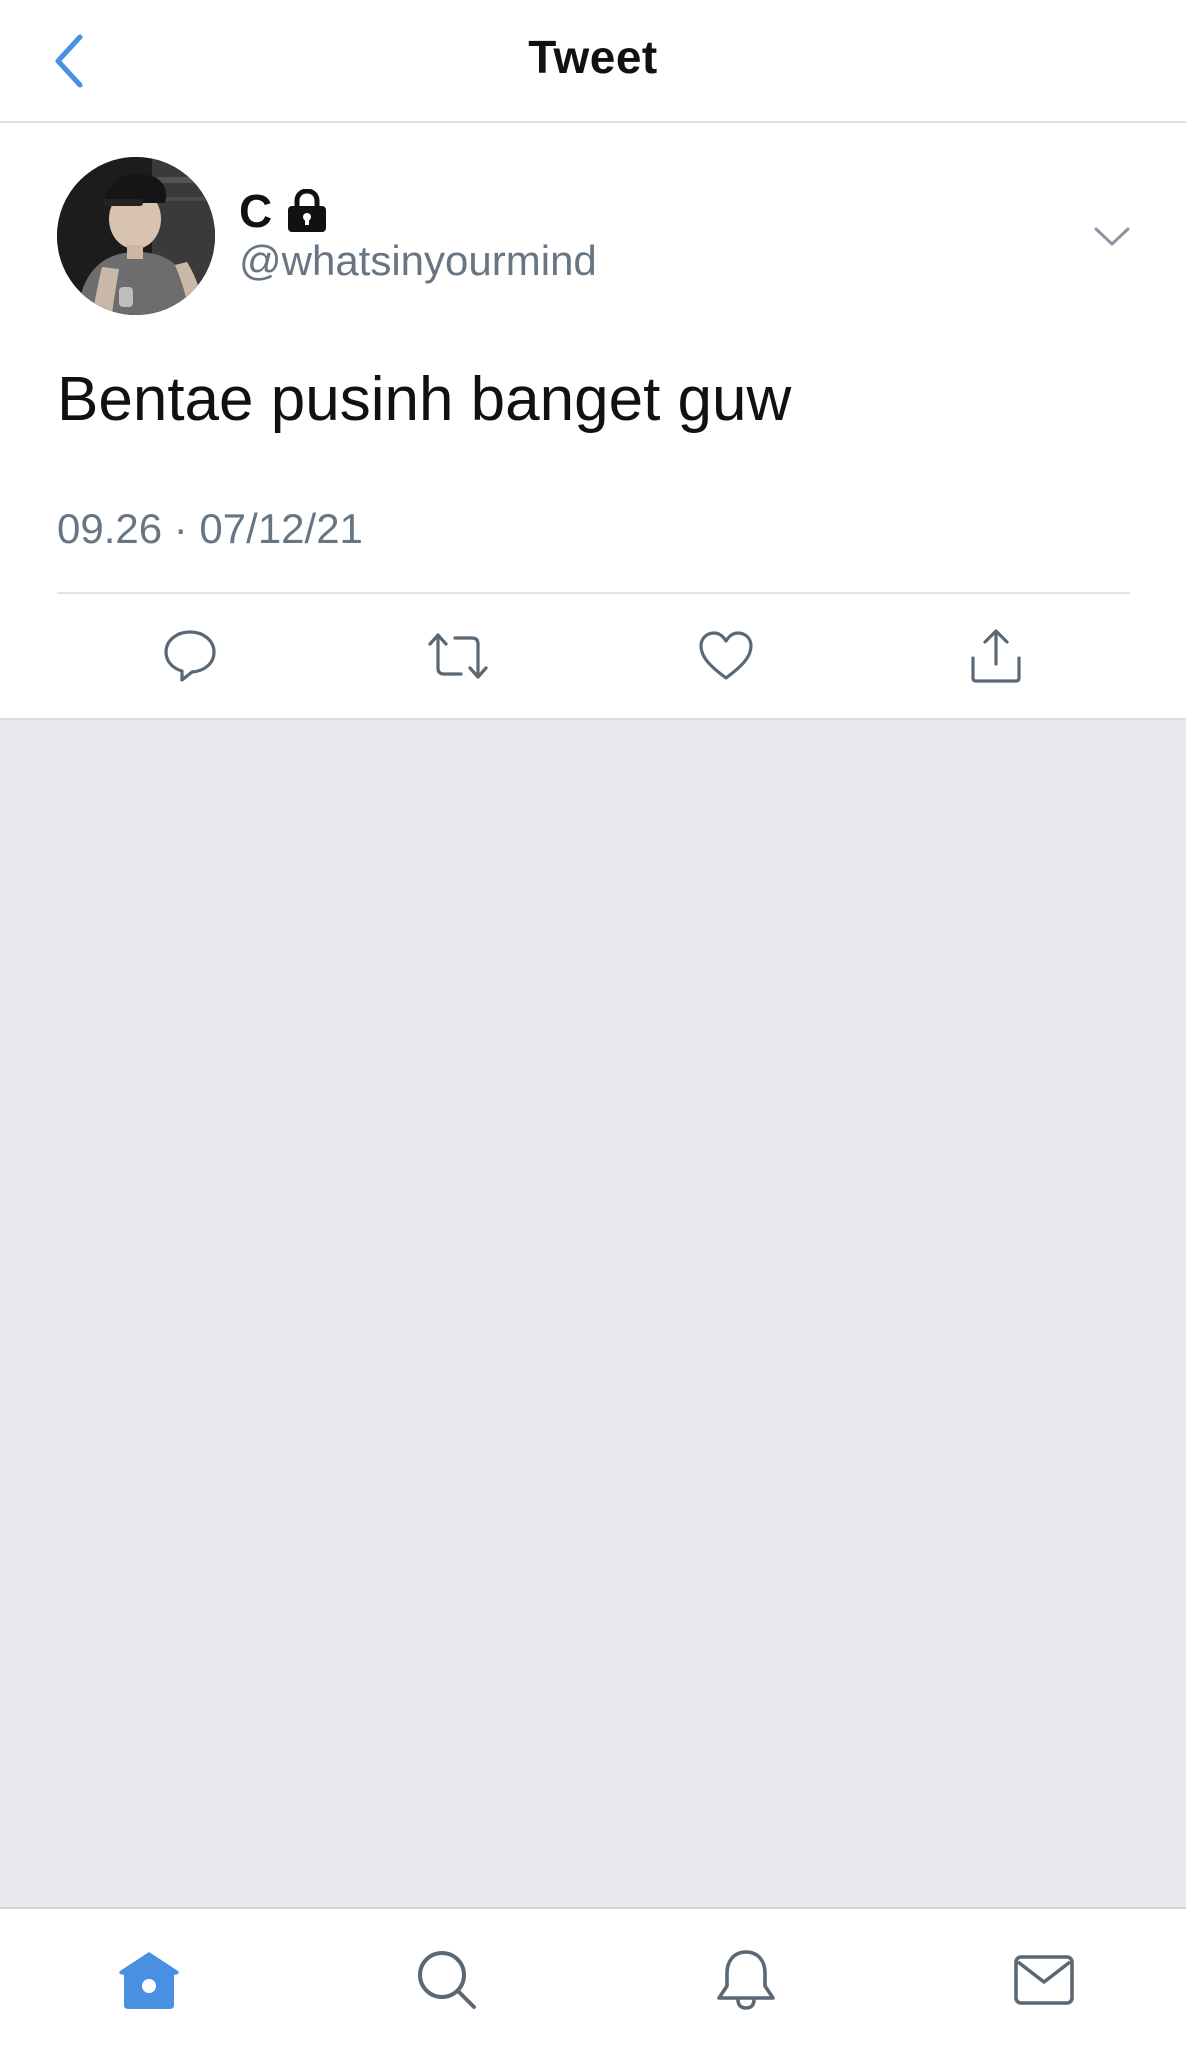 This screenshot has width=1186, height=2048. Describe the element at coordinates (256, 211) in the screenshot. I see `display-name: C` at that location.